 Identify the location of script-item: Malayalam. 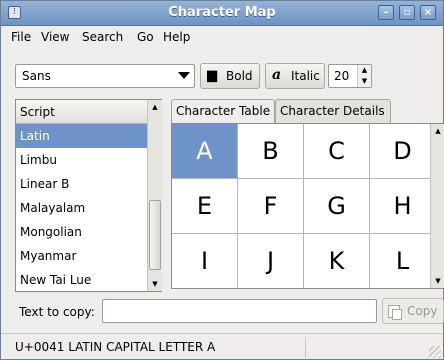
(81, 208).